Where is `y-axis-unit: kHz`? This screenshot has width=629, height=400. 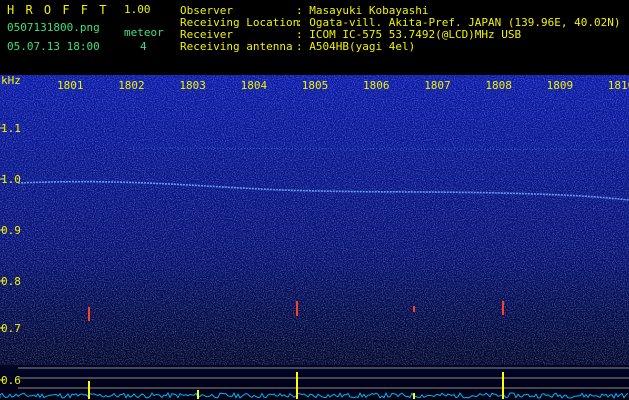
y-axis-unit: kHz is located at coordinates (11, 80).